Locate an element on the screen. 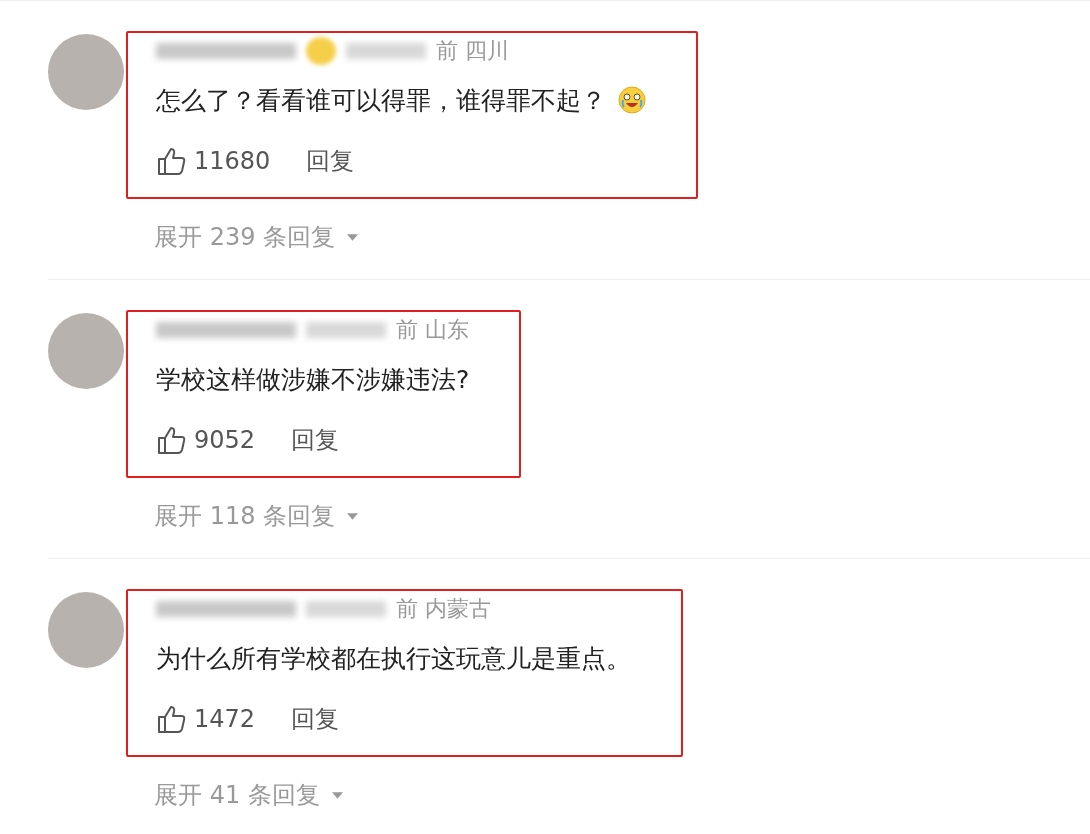  comment-location: 前 四川 is located at coordinates (472, 51).